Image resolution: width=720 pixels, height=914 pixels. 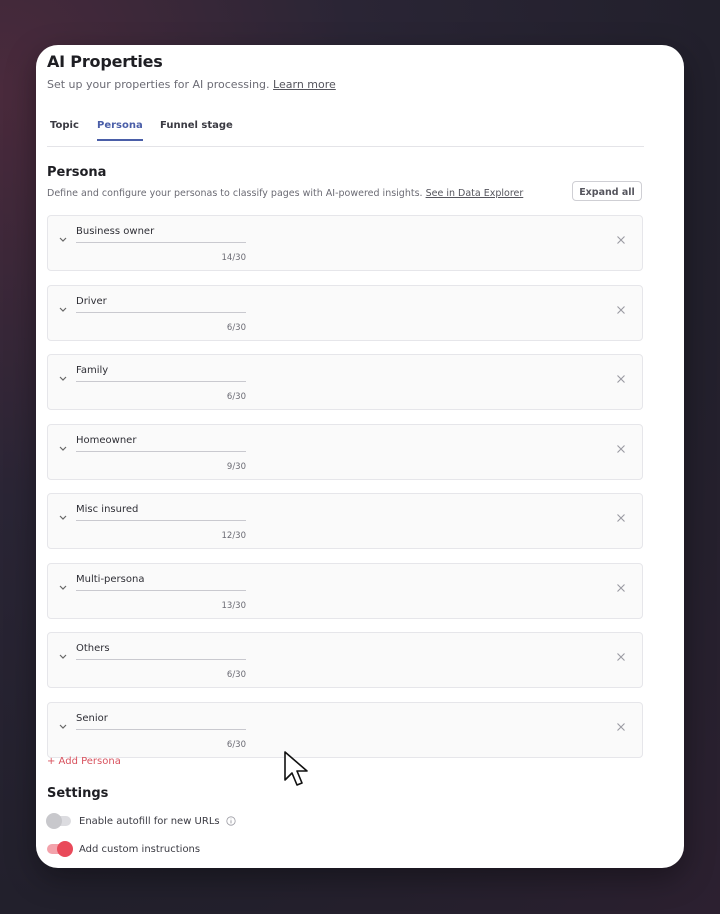 I want to click on persona-name-input: Family, so click(x=161, y=373).